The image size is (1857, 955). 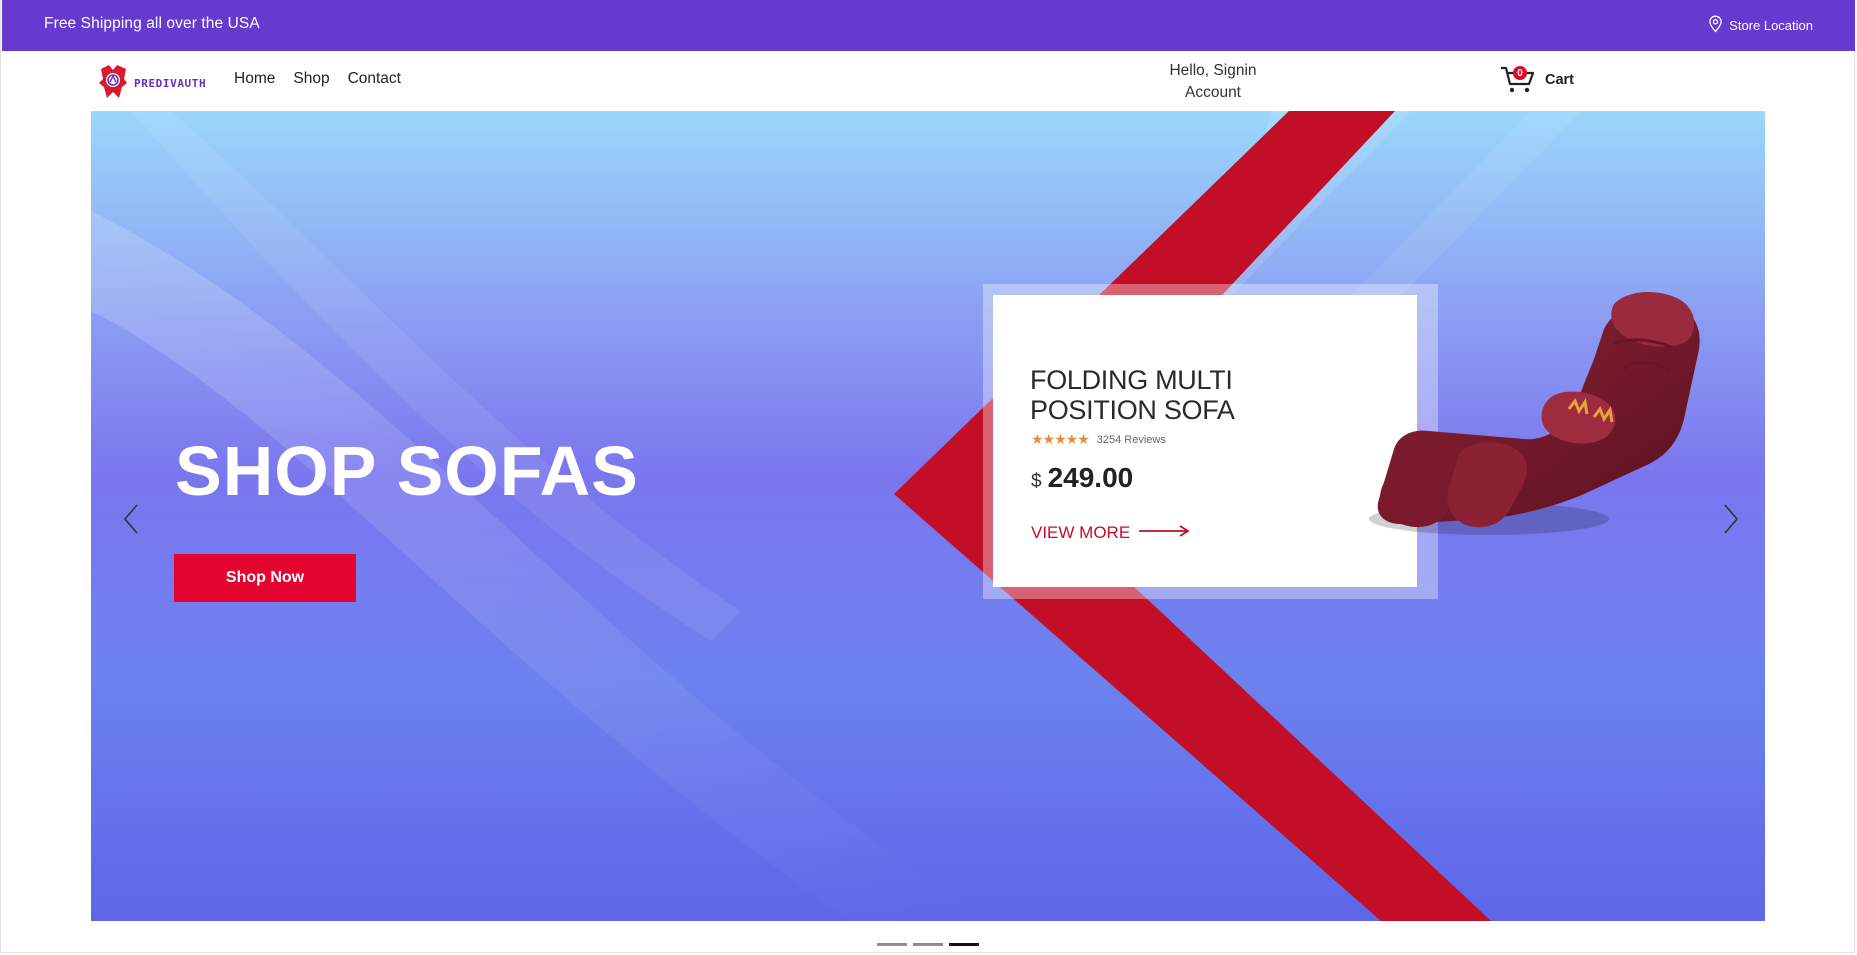 I want to click on brand-logo: PREDIVAUTH, so click(x=151, y=83).